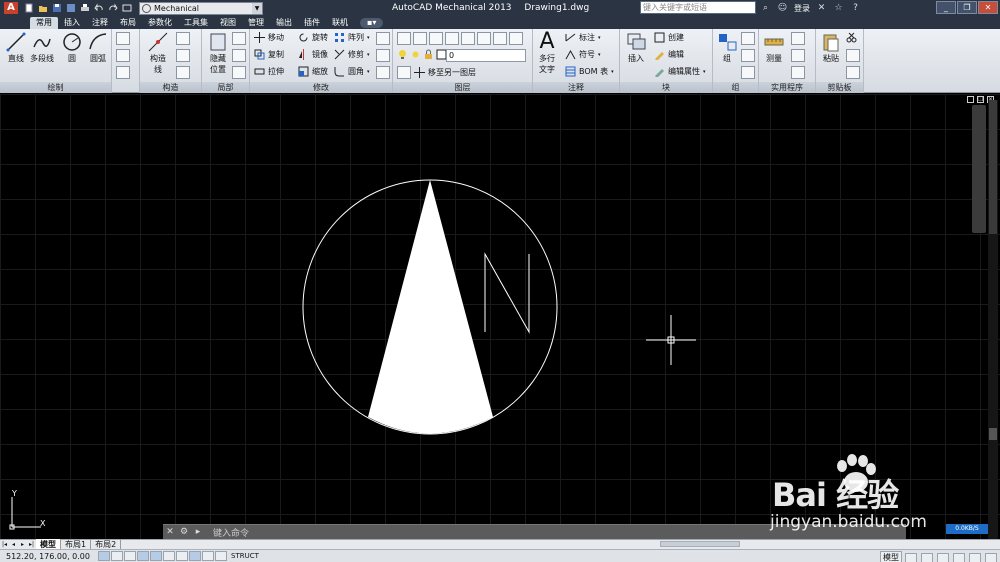 The width and height of the screenshot is (1000, 562). I want to click on paste-tool: 粘贴, so click(831, 47).